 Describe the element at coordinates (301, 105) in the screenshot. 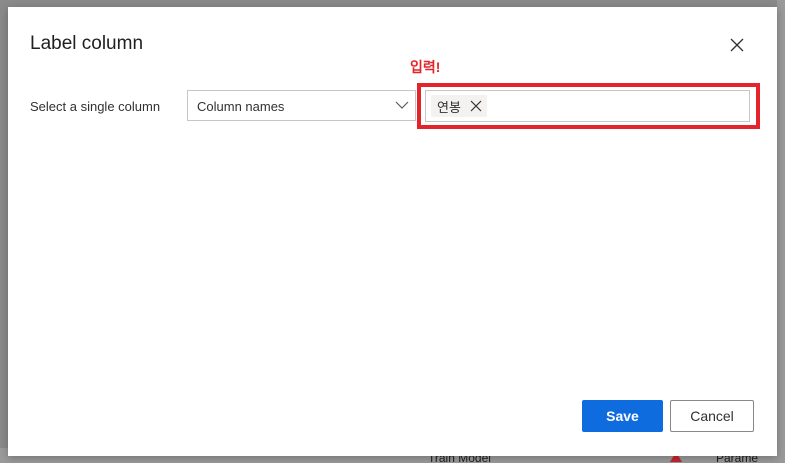

I see `column-type-dropdown: Column names` at that location.